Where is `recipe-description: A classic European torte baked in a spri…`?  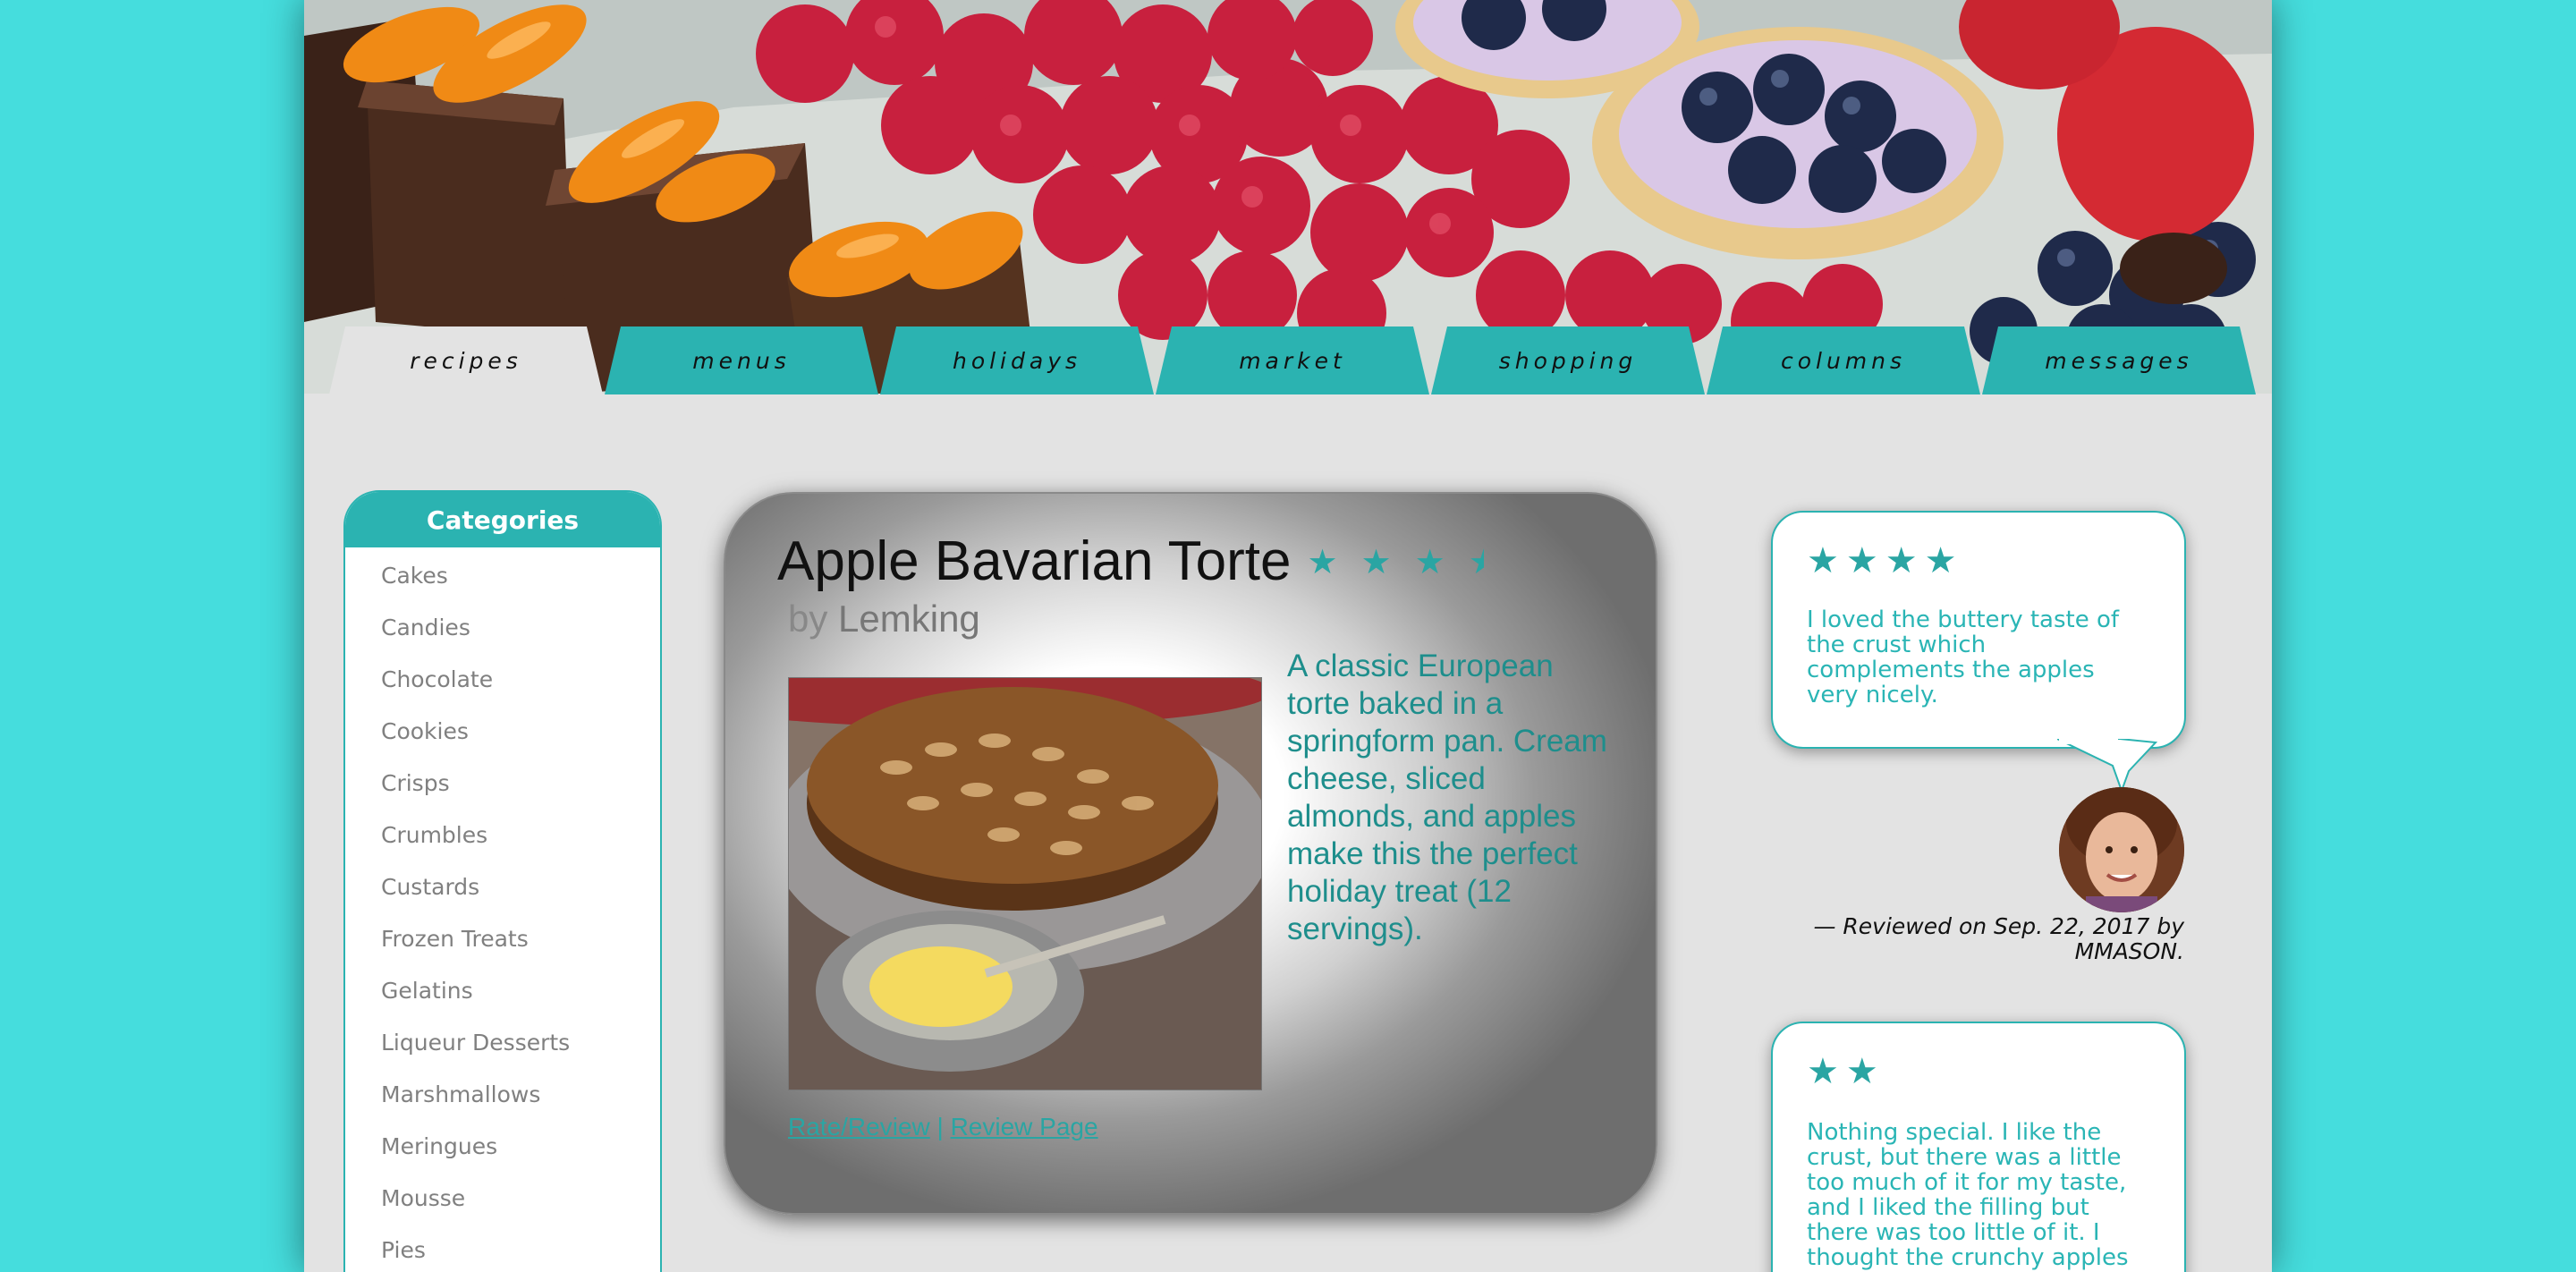 recipe-description: A classic European torte baked in a spri… is located at coordinates (1447, 797).